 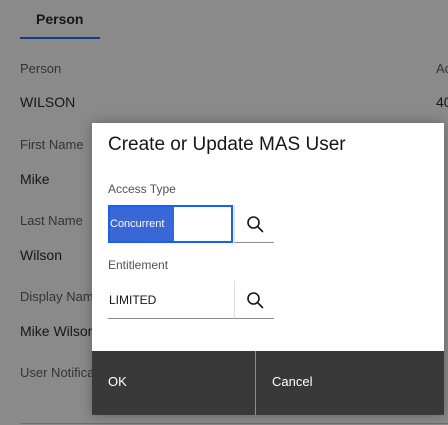 I want to click on entitlement-field: LIMITED, so click(x=191, y=300).